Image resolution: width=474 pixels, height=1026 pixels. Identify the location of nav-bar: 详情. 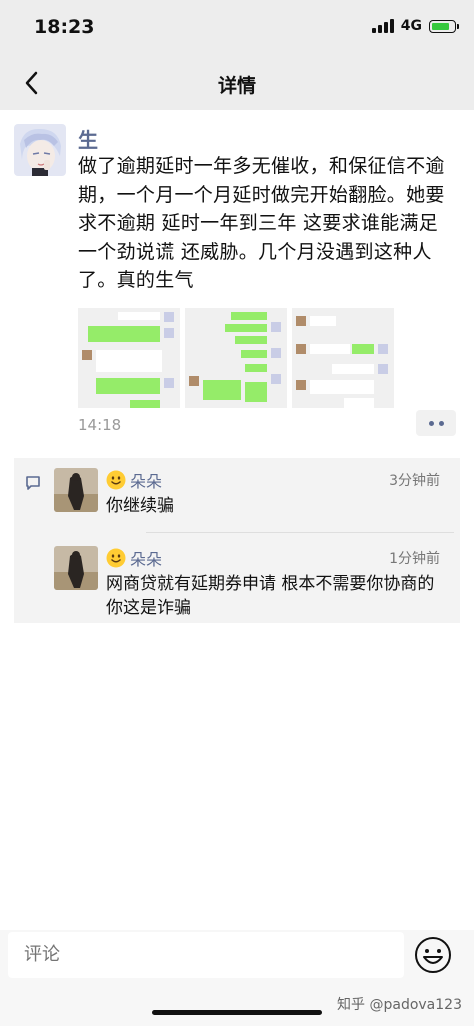
(237, 84).